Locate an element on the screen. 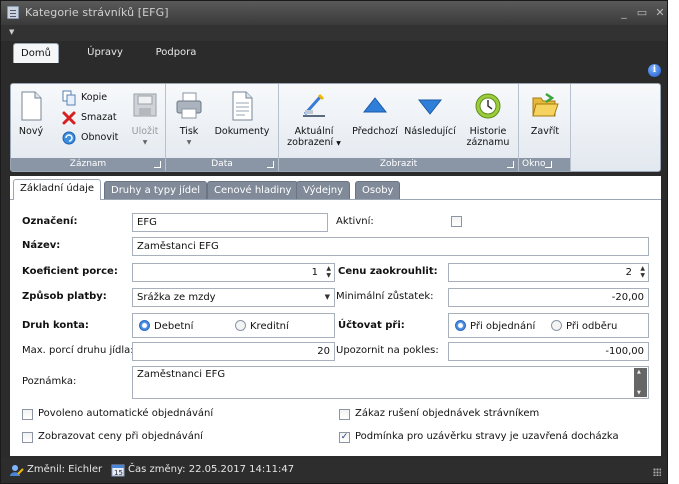 The width and height of the screenshot is (679, 484). new-button: Nový is located at coordinates (31, 112).